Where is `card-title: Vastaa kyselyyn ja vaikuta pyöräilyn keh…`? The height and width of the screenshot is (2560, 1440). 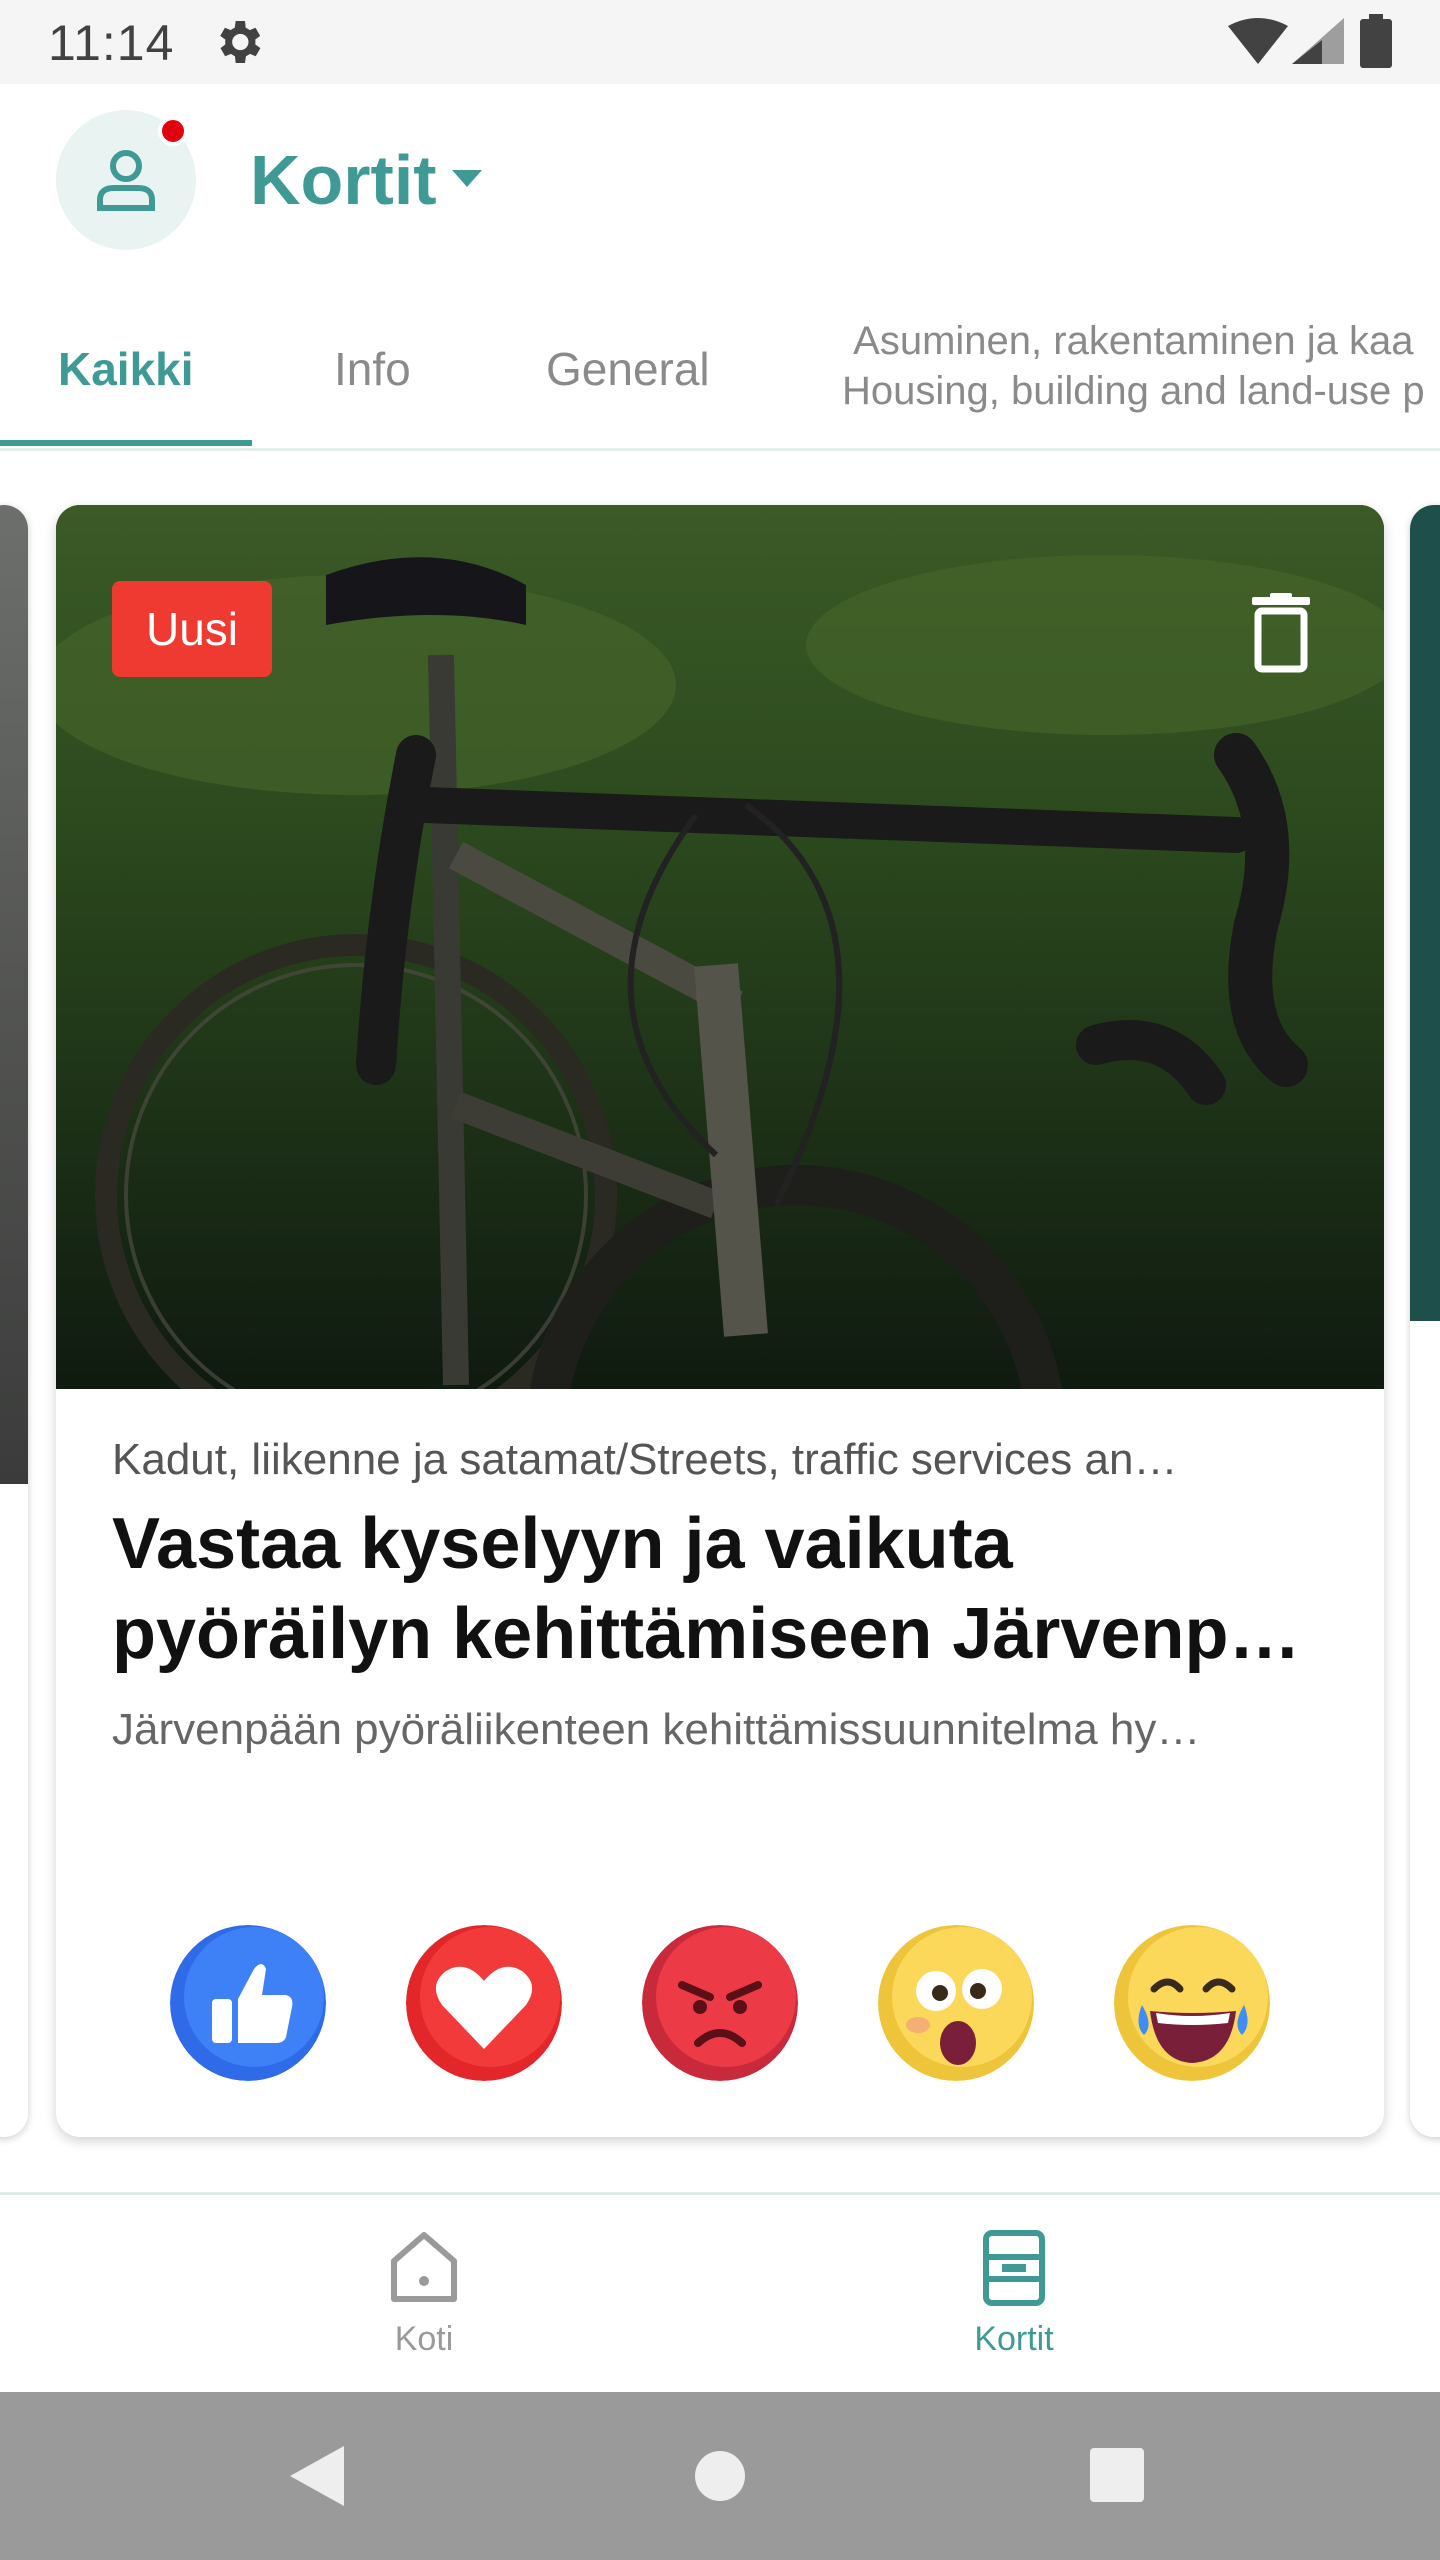 card-title: Vastaa kyselyyn ja vaikuta pyöräilyn keh… is located at coordinates (720, 1589).